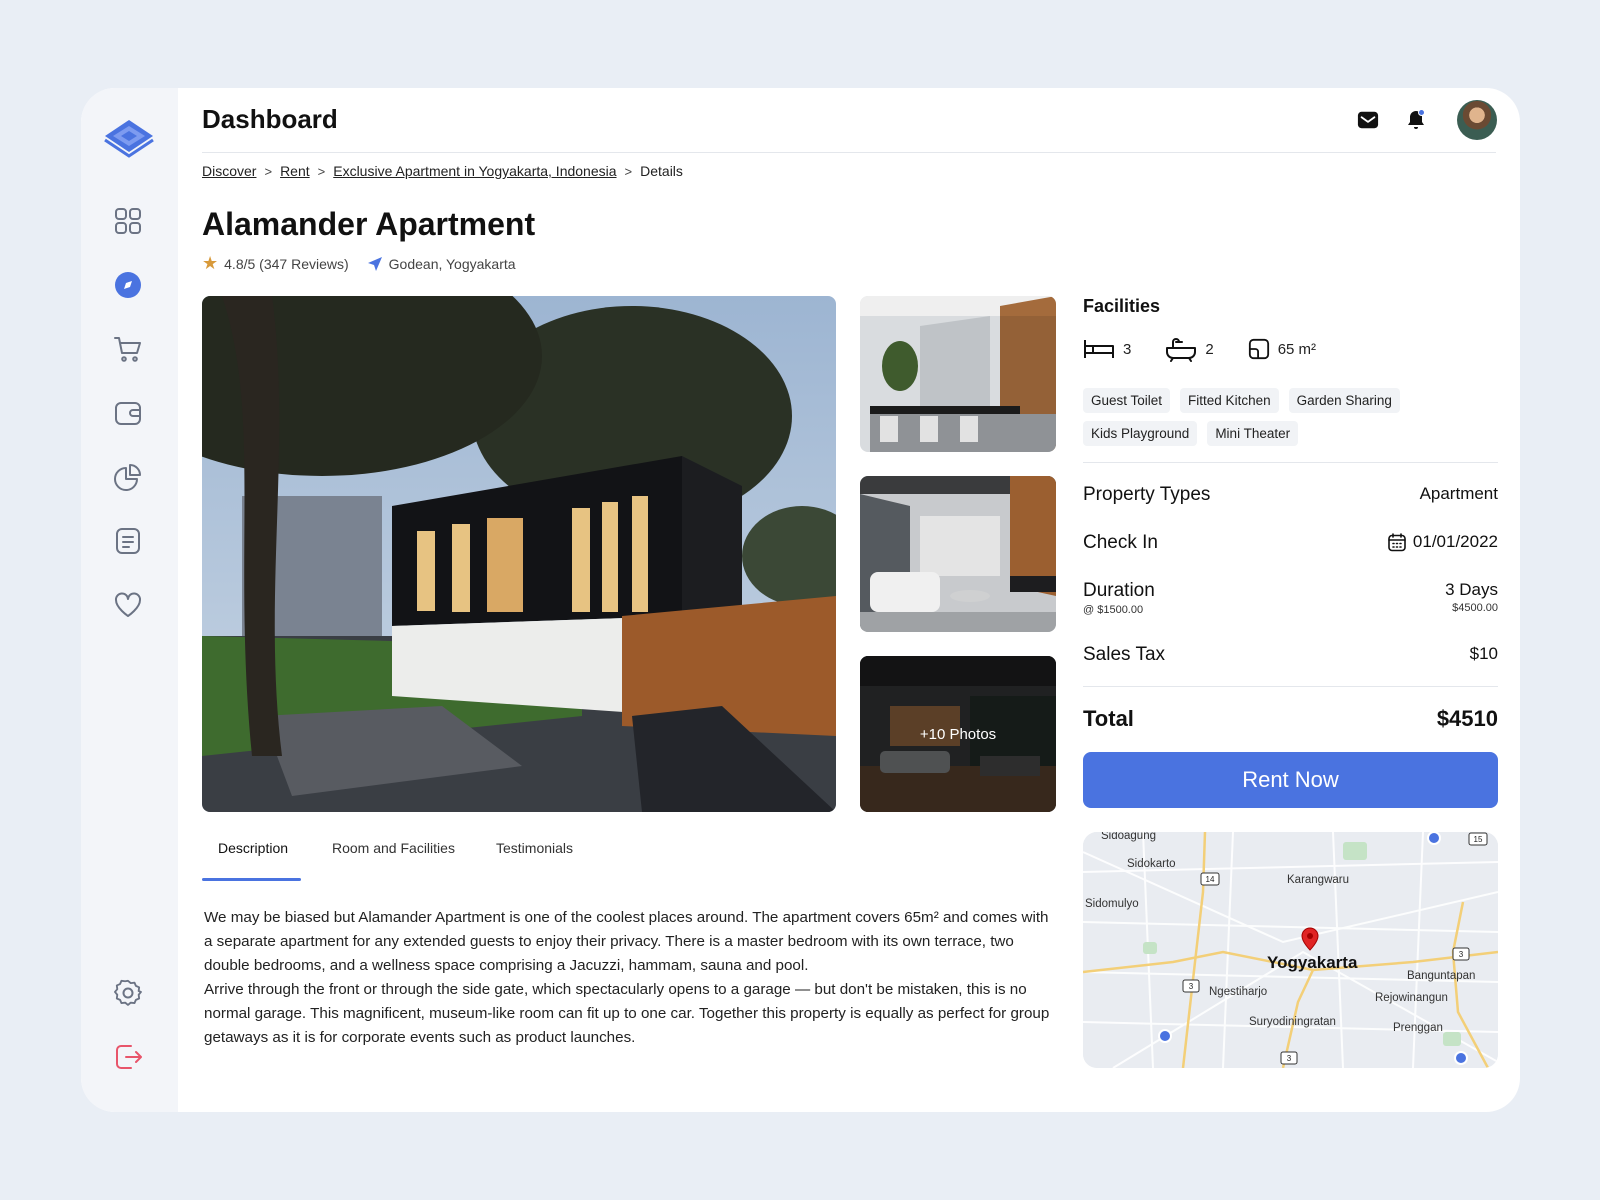  Describe the element at coordinates (1216, 349) in the screenshot. I see `facilities-stats: 3 2 65 m²` at that location.